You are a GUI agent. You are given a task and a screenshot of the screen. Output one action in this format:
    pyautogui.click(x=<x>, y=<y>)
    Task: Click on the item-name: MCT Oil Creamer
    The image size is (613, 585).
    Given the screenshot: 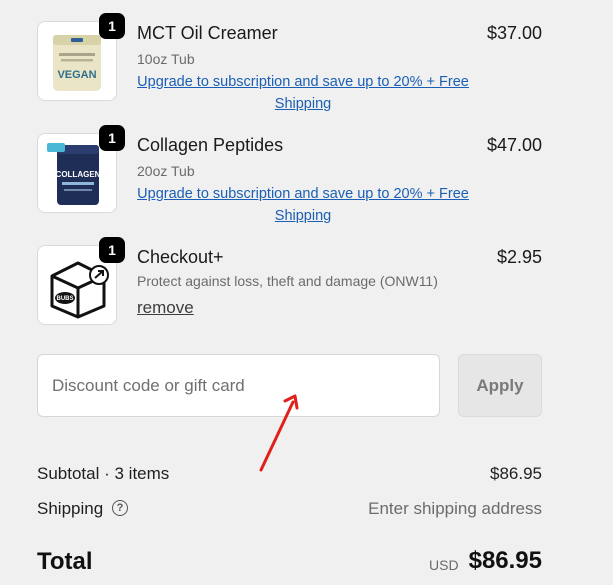 What is the action you would take?
    pyautogui.click(x=207, y=33)
    